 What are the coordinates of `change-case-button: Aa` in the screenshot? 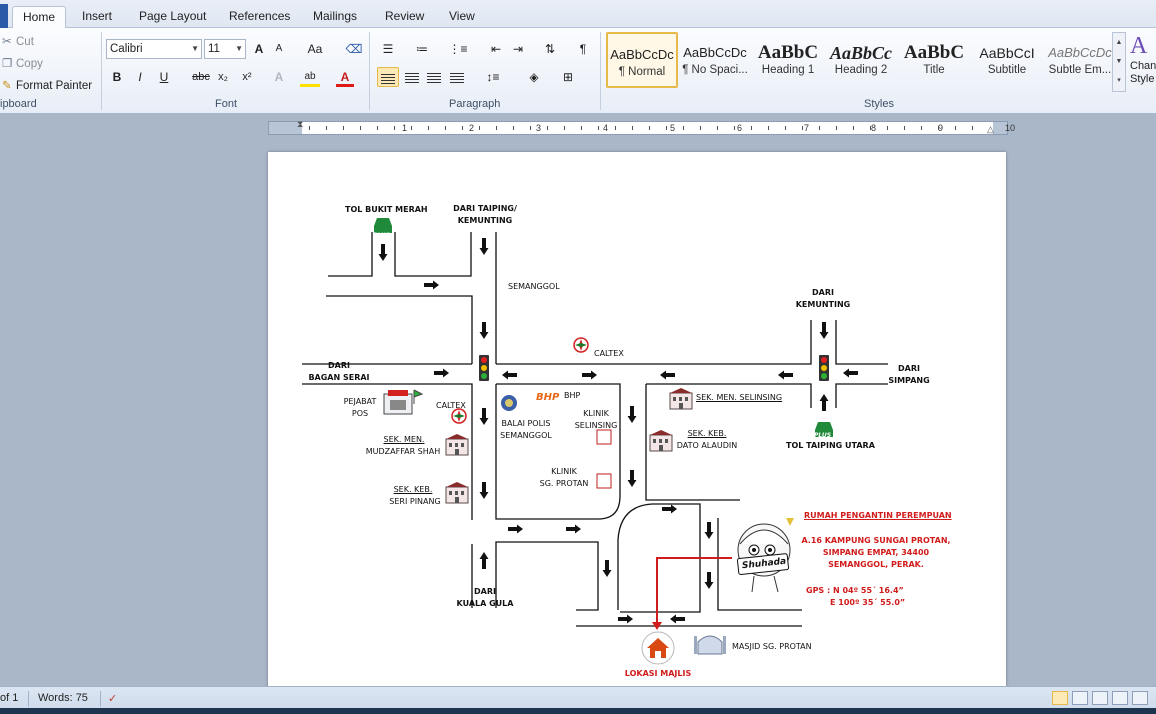 It's located at (315, 49).